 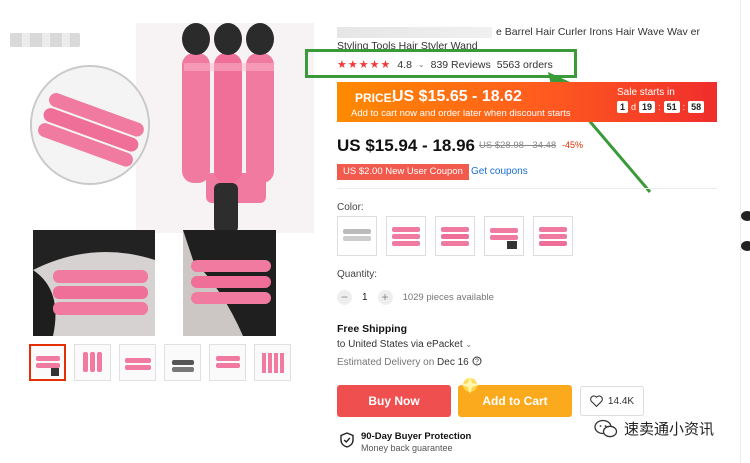 I want to click on countdown-day-unit: d, so click(x=634, y=107).